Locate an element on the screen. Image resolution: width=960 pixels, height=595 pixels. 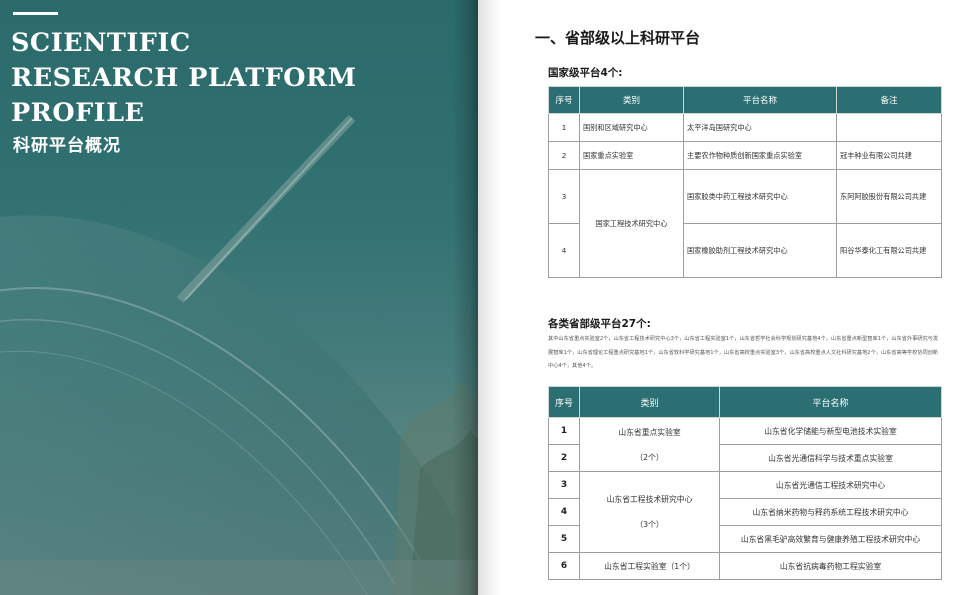
table-row: 2 国家重点实验室 主要农作物种质创新国家重点实验室 冠丰种业有限公司共建 is located at coordinates (745, 155).